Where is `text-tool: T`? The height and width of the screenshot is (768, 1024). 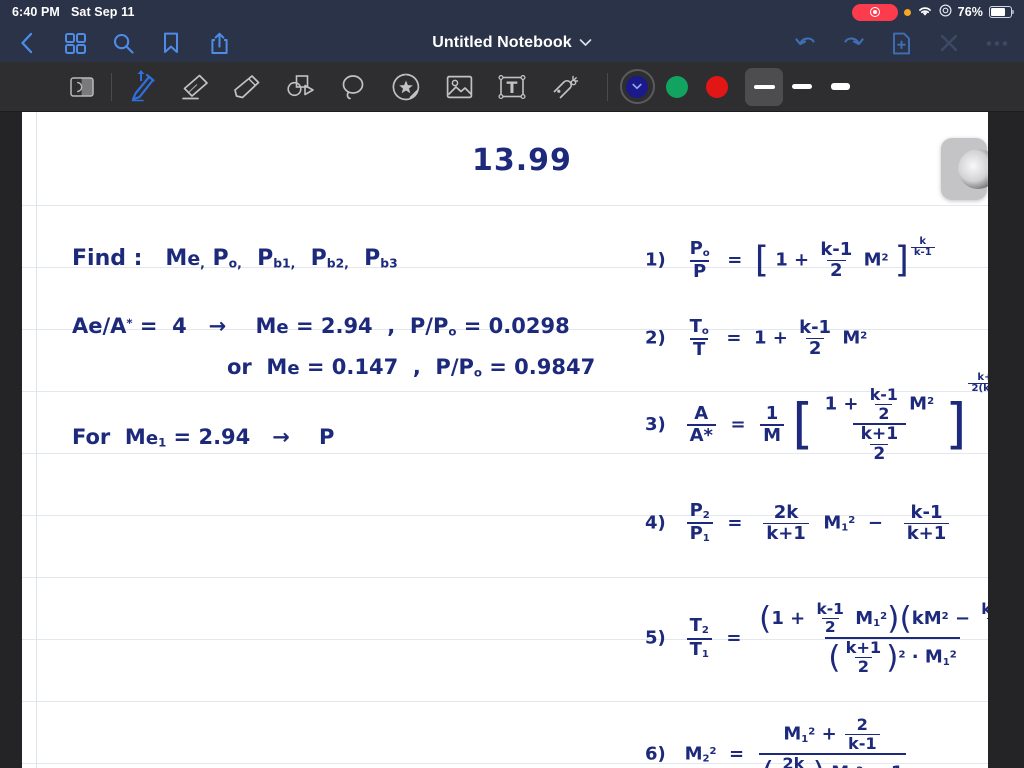 text-tool: T is located at coordinates (512, 87).